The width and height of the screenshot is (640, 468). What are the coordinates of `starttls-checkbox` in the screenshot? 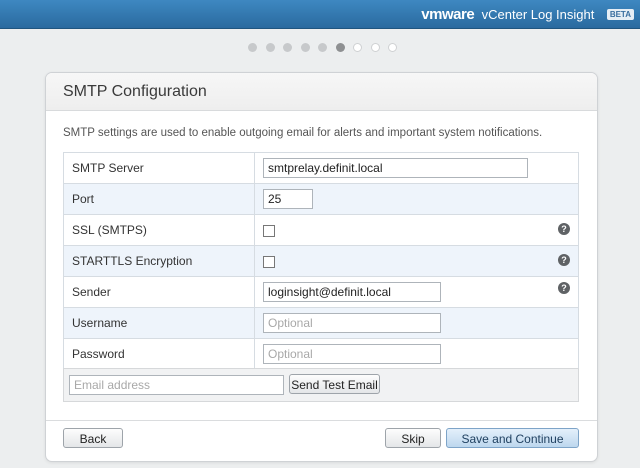 It's located at (269, 261).